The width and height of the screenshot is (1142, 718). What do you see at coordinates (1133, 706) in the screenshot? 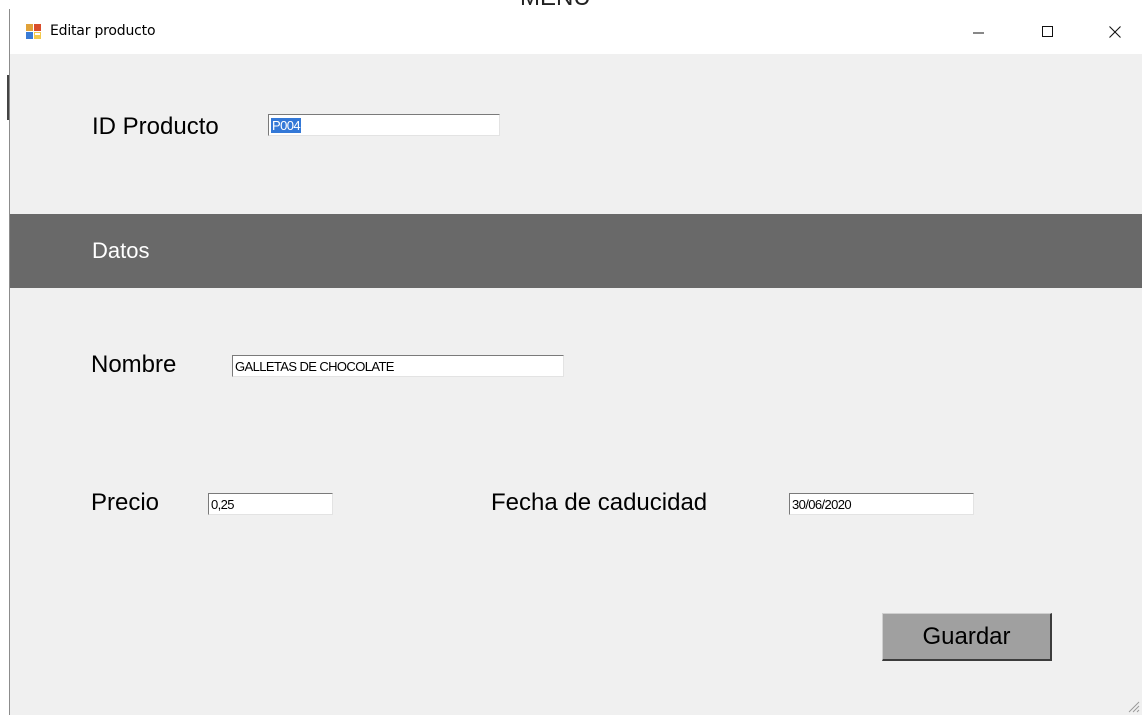
I see `resize-grip-icon` at bounding box center [1133, 706].